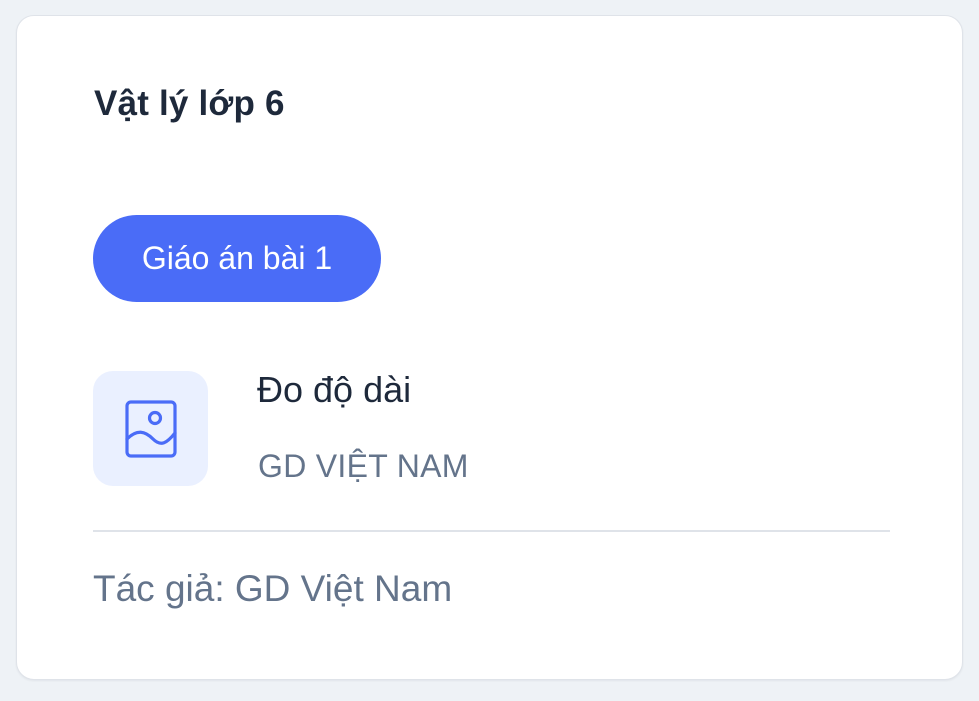 This screenshot has width=979, height=701. Describe the element at coordinates (334, 390) in the screenshot. I see `item-title: Đo độ dài` at that location.